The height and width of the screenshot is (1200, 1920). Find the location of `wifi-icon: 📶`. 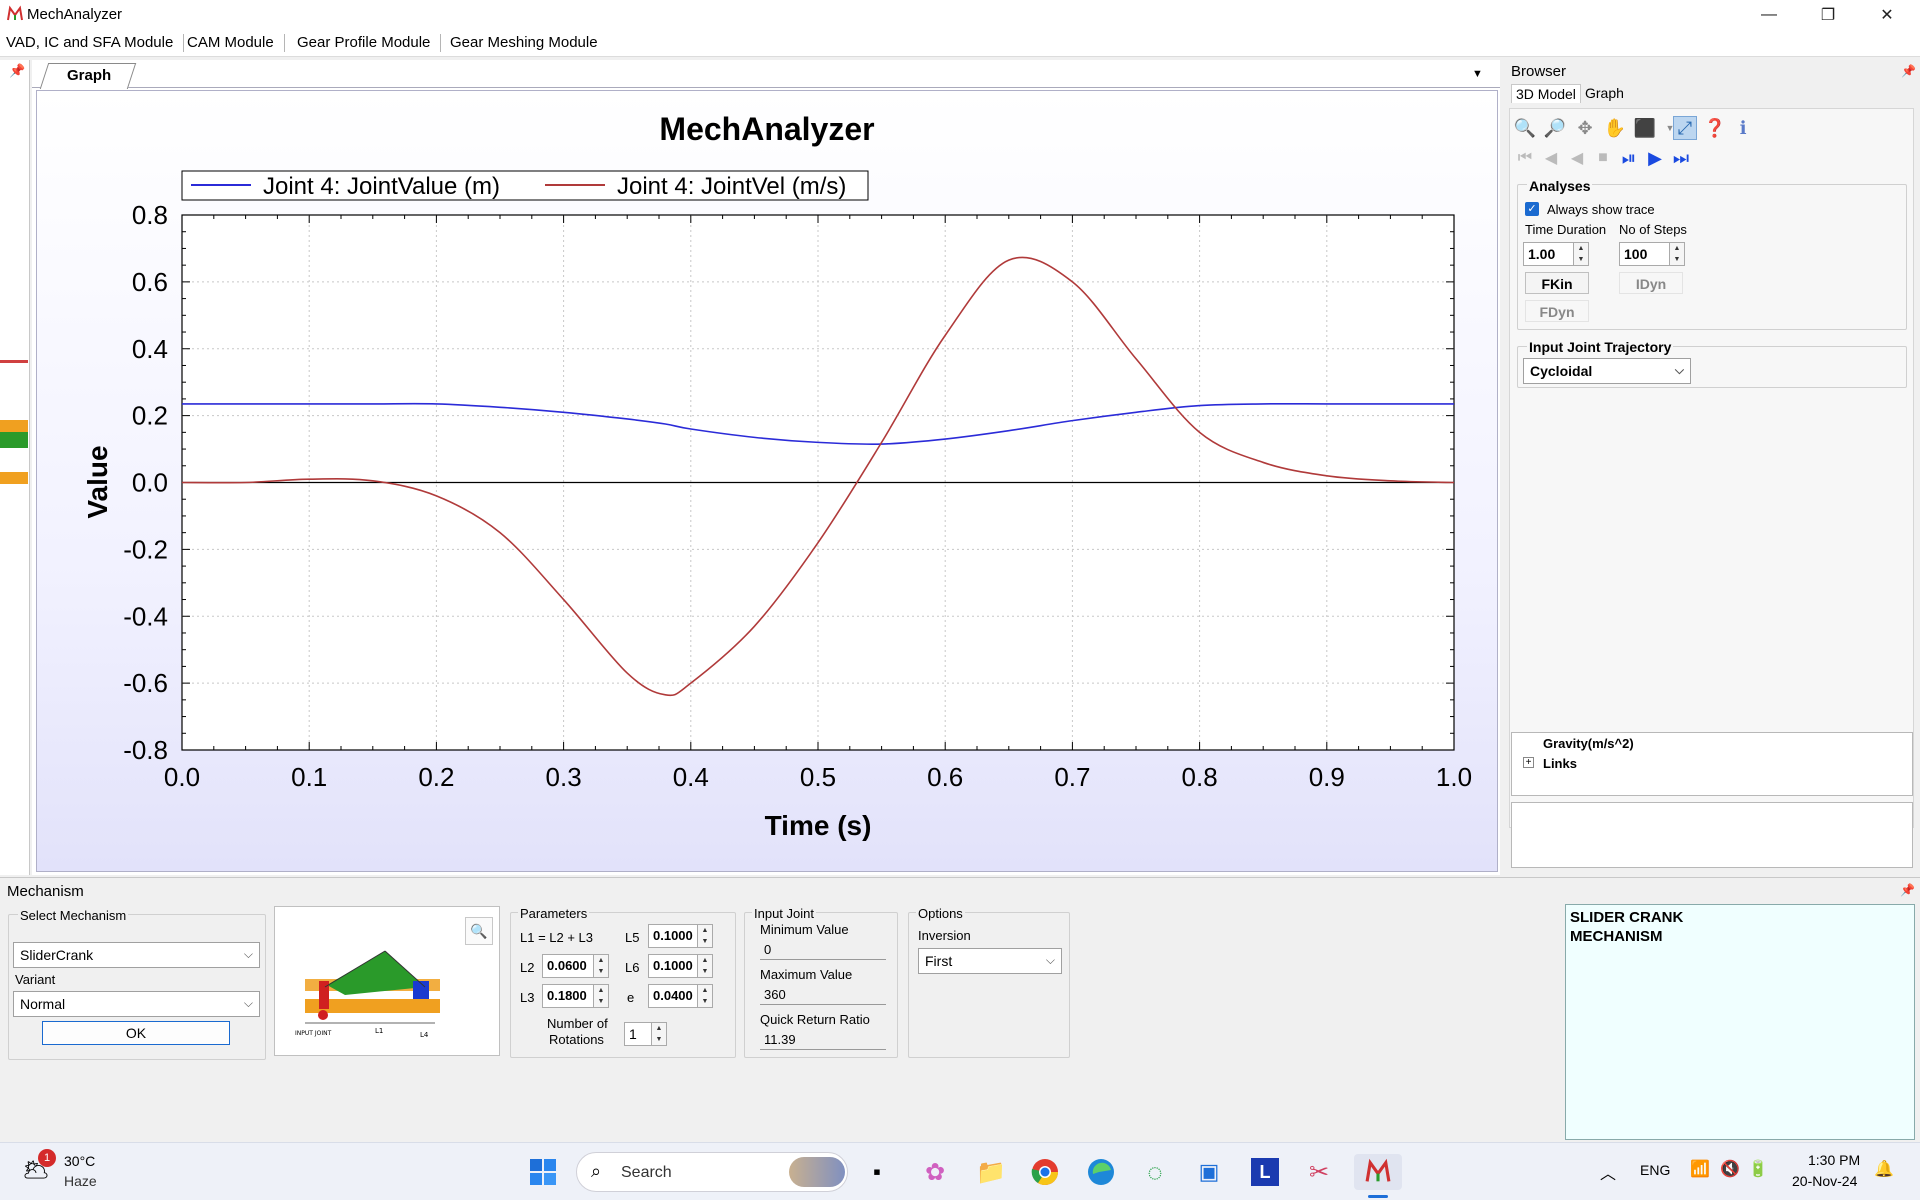

wifi-icon: 📶 is located at coordinates (1700, 1169).